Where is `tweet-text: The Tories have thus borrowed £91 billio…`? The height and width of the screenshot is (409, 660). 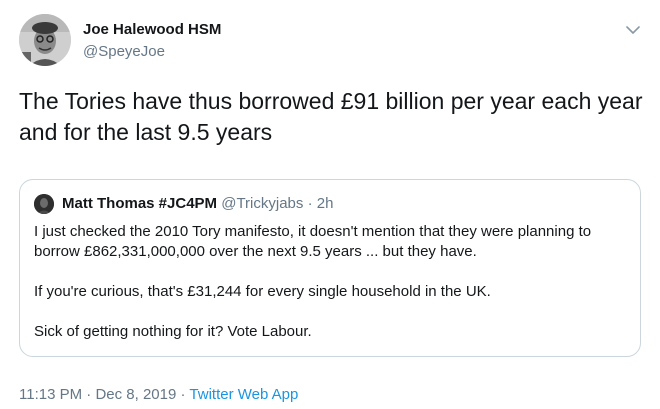
tweet-text: The Tories have thus borrowed £91 billio… is located at coordinates (331, 116).